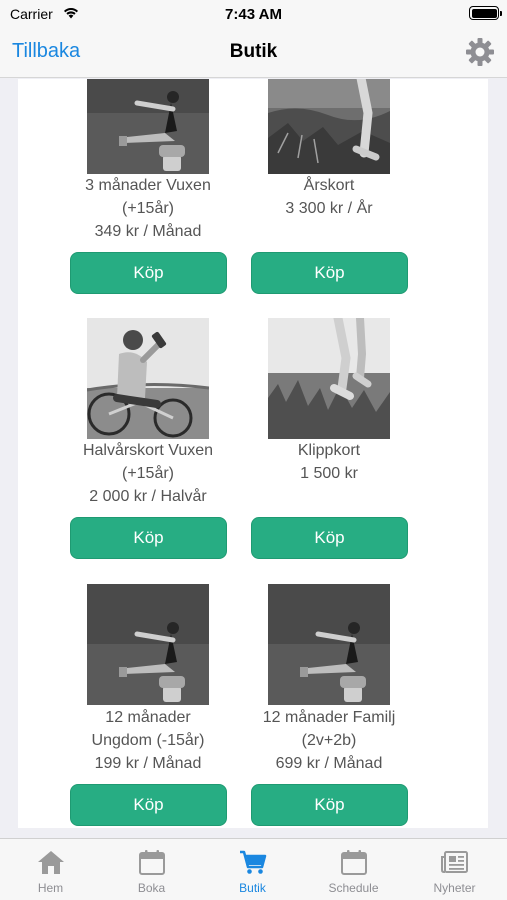 The width and height of the screenshot is (507, 900). Describe the element at coordinates (151, 888) in the screenshot. I see `tab-label: Boka` at that location.